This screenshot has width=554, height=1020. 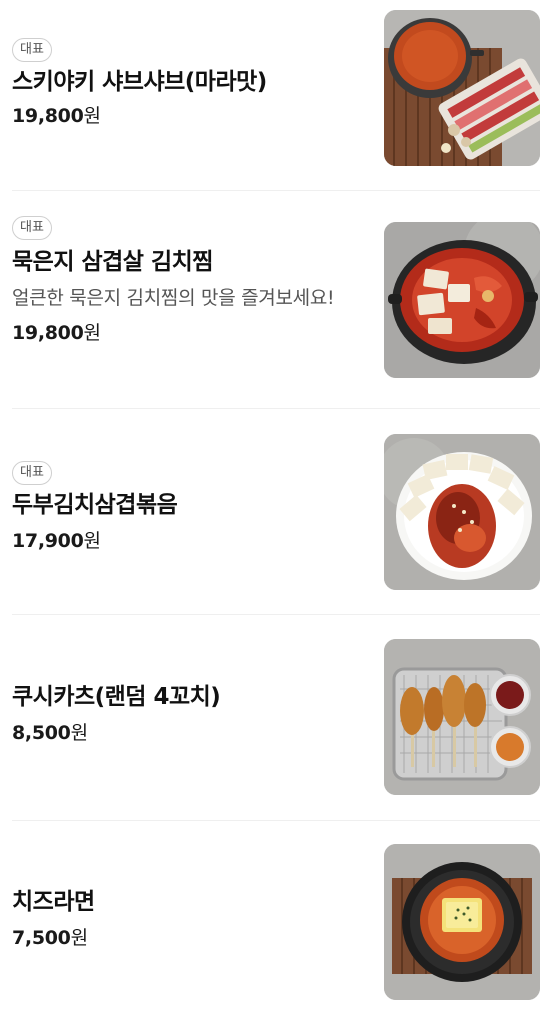 What do you see at coordinates (139, 82) in the screenshot?
I see `menu-item-name: 스키야키 샤브샤브(마라맛)` at bounding box center [139, 82].